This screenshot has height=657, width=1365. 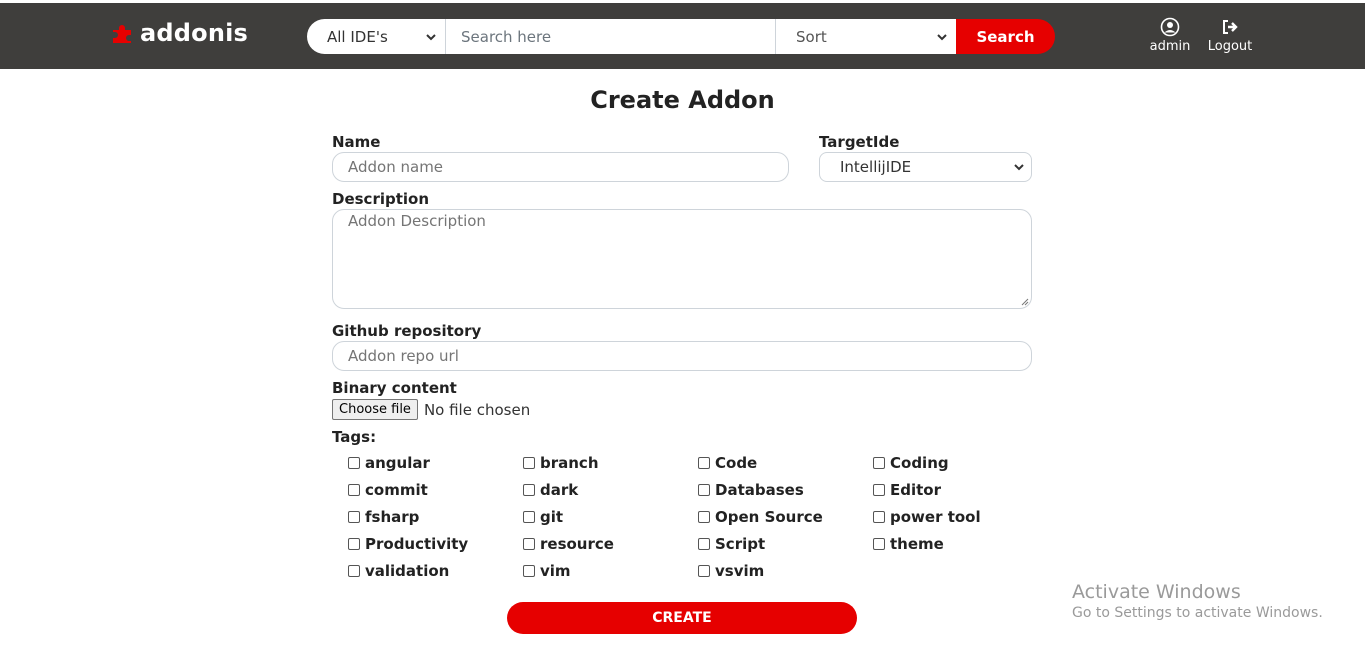 I want to click on tag-checkbox: Coding, so click(x=958, y=462).